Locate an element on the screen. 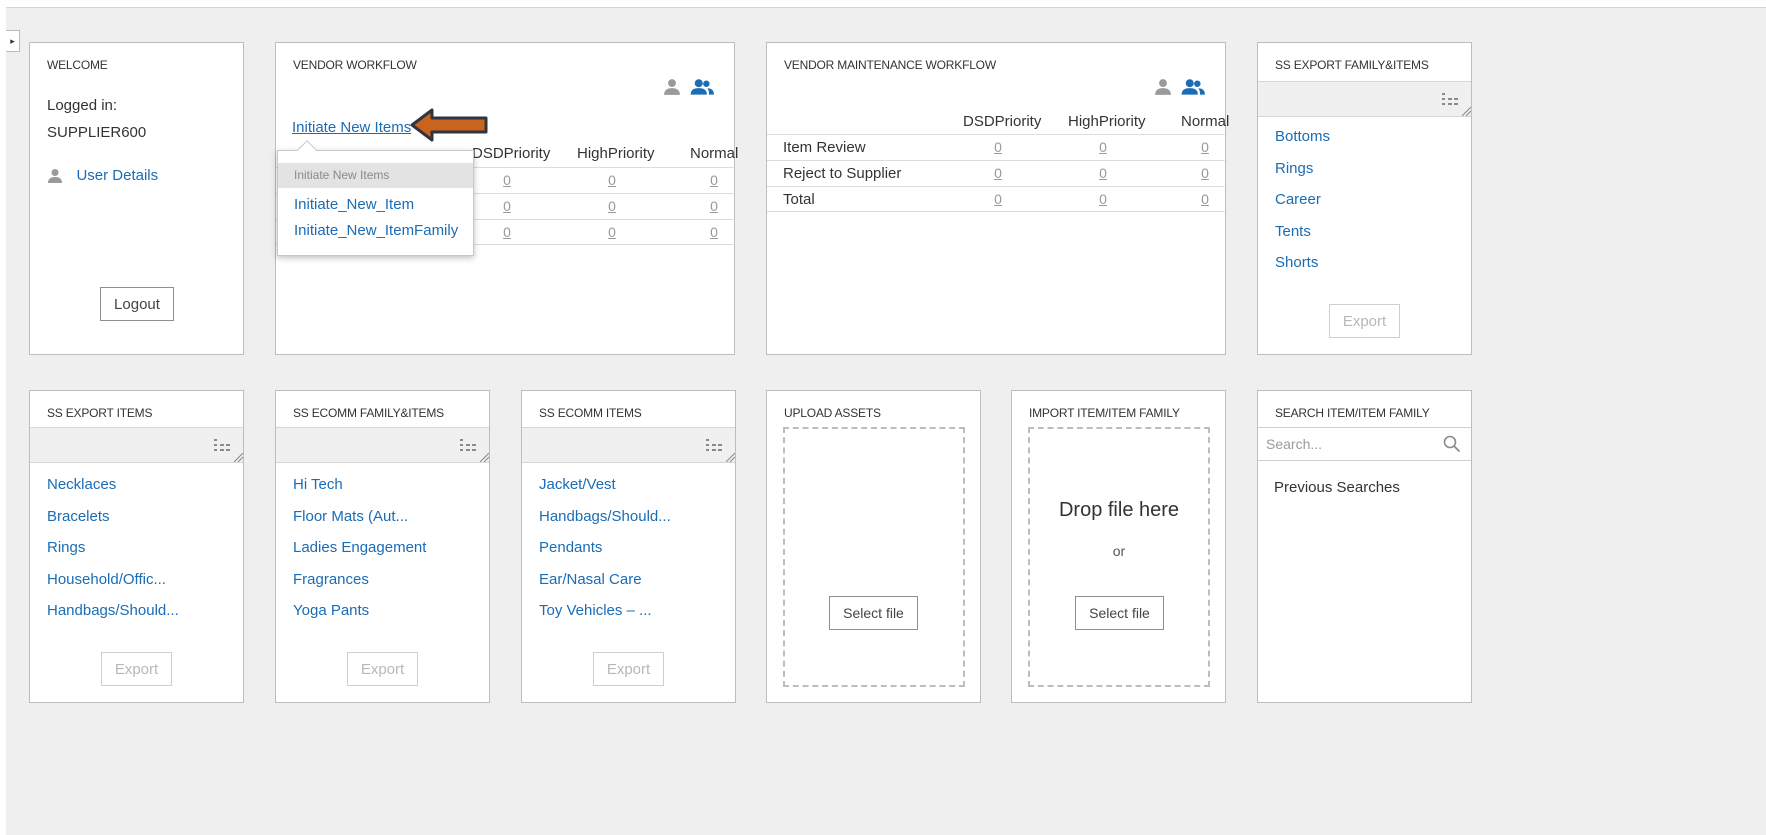 The height and width of the screenshot is (835, 1766). user-filter-icons is located at coordinates (1180, 89).